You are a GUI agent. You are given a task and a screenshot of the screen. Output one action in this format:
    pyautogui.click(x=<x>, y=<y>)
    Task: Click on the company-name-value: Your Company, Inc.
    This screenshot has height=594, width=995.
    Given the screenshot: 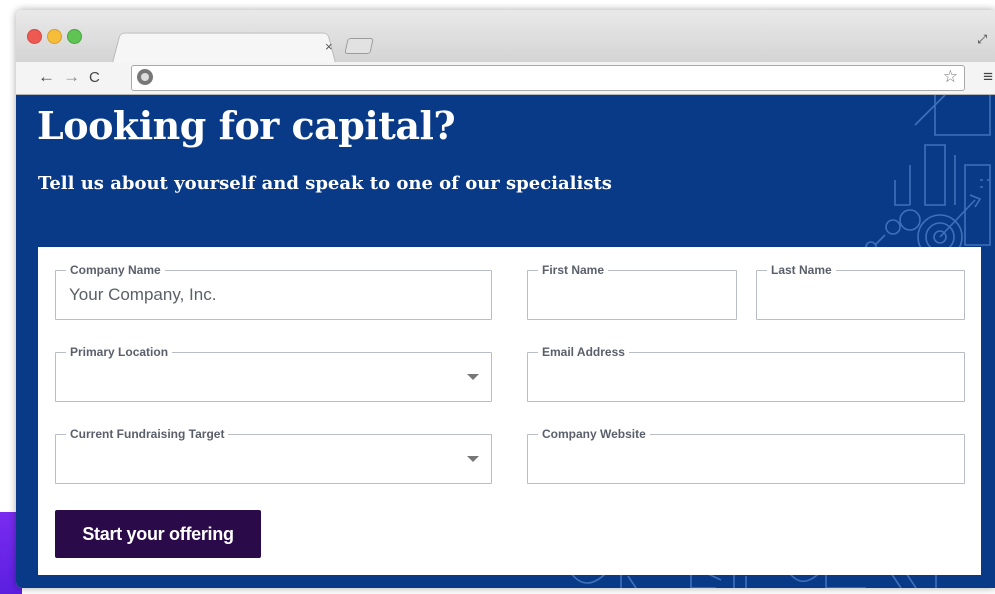 What is the action you would take?
    pyautogui.click(x=143, y=294)
    